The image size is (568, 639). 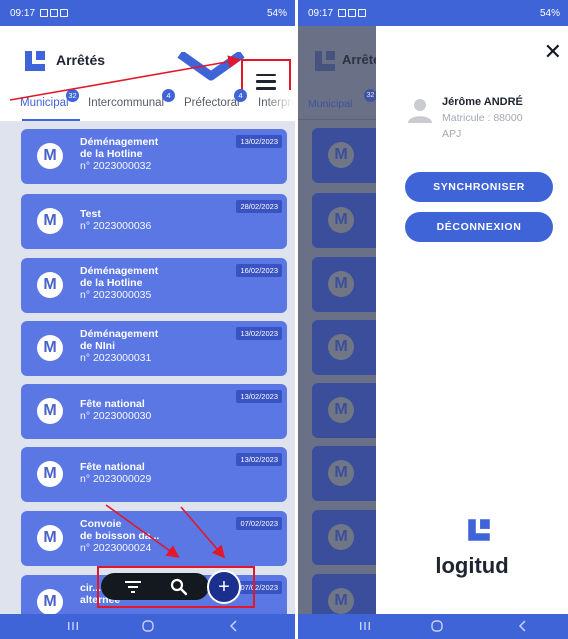 What do you see at coordinates (90, 214) in the screenshot?
I see `card-title: Test` at bounding box center [90, 214].